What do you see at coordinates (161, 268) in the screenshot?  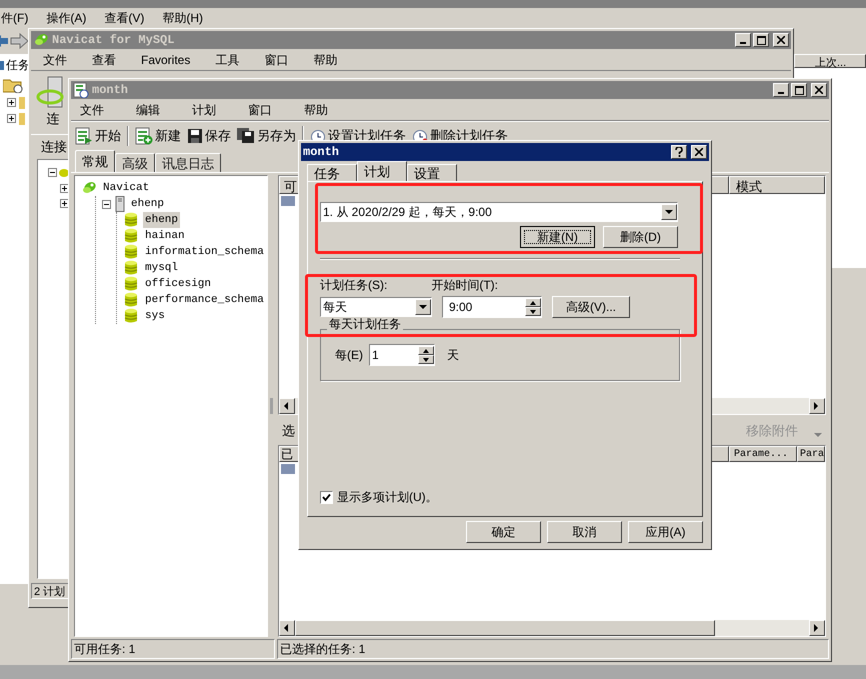 I see `tree-item: mysql` at bounding box center [161, 268].